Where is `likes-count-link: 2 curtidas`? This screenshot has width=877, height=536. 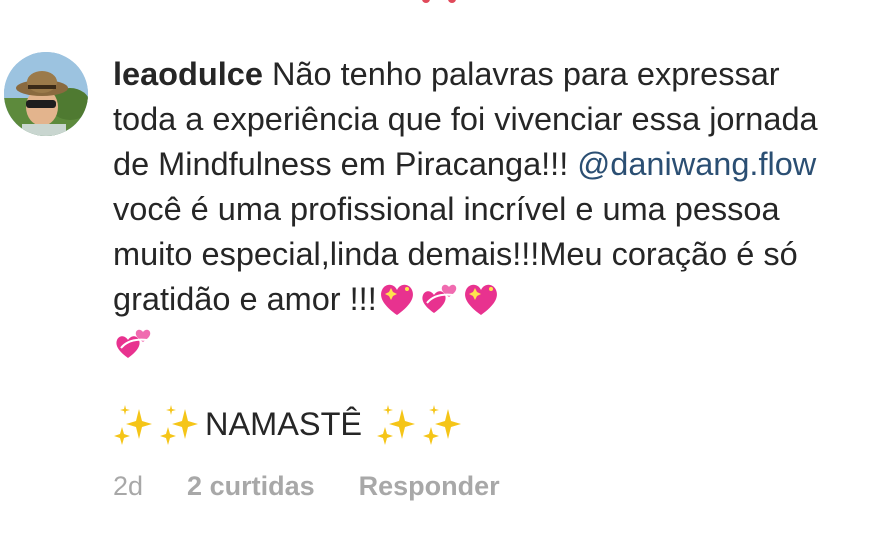 likes-count-link: 2 curtidas is located at coordinates (251, 486).